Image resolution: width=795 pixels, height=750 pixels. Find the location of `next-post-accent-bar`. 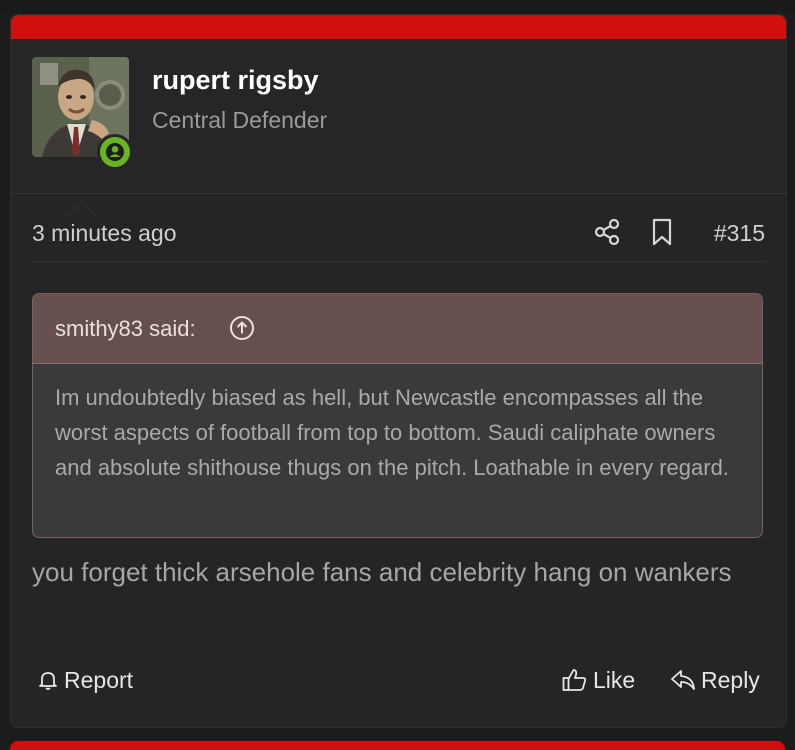

next-post-accent-bar is located at coordinates (397, 745).